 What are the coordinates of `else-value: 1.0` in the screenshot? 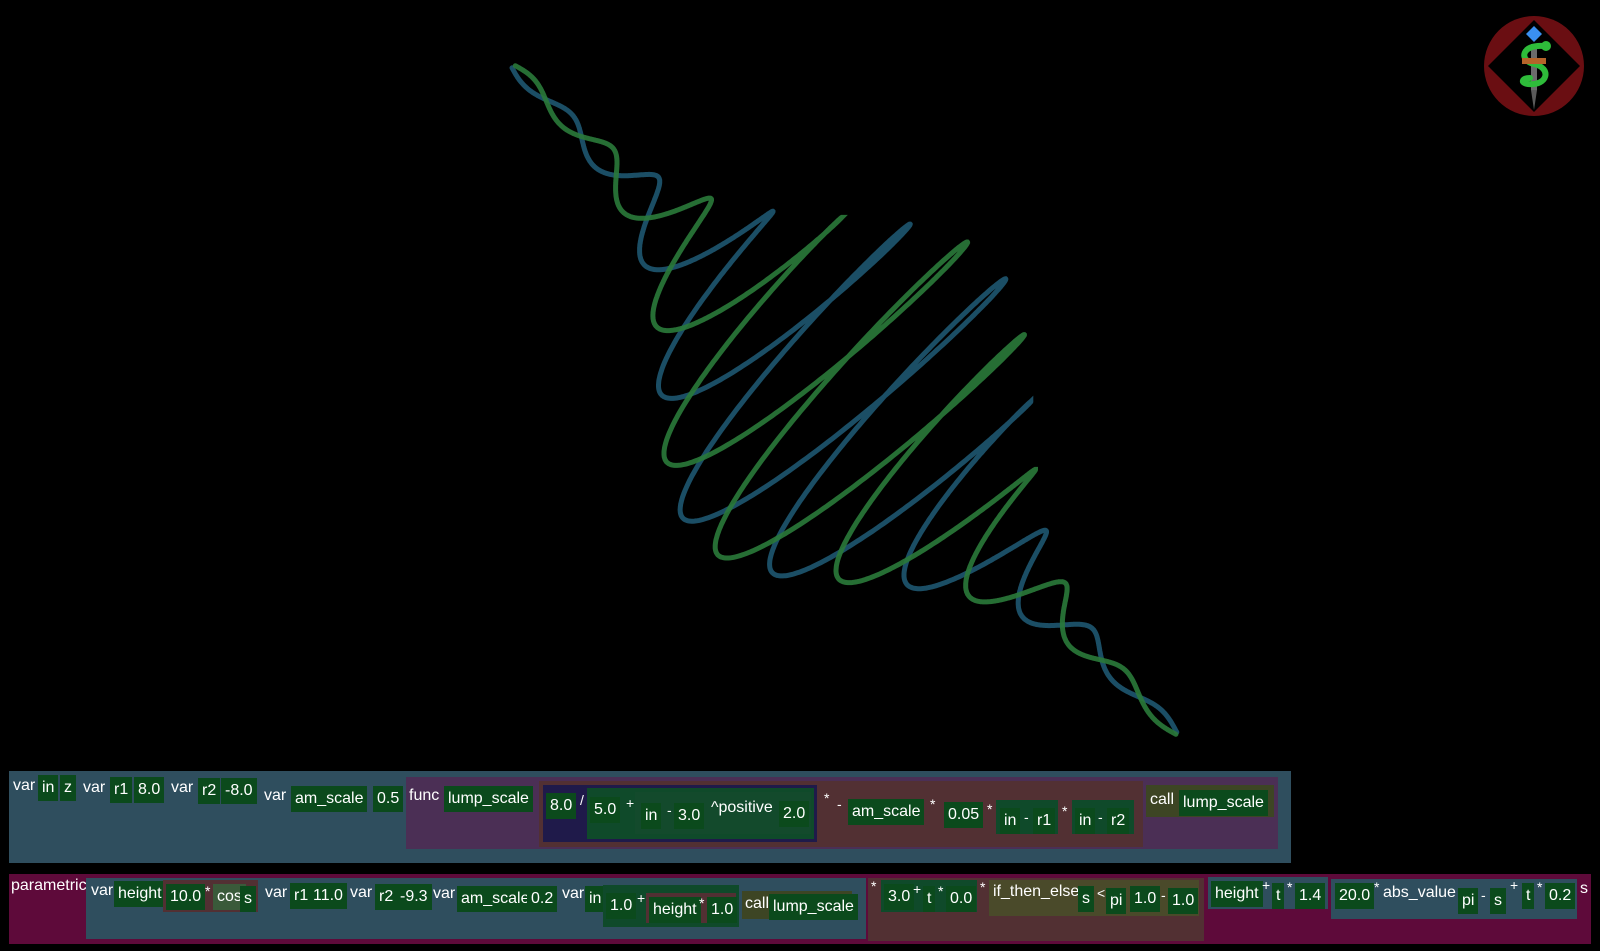 It's located at (1183, 901).